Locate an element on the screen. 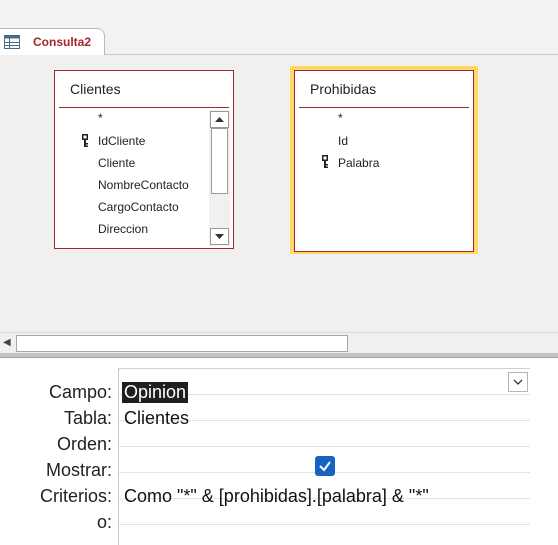 The height and width of the screenshot is (545, 558). row-label-tabla: Tabla: is located at coordinates (87, 418).